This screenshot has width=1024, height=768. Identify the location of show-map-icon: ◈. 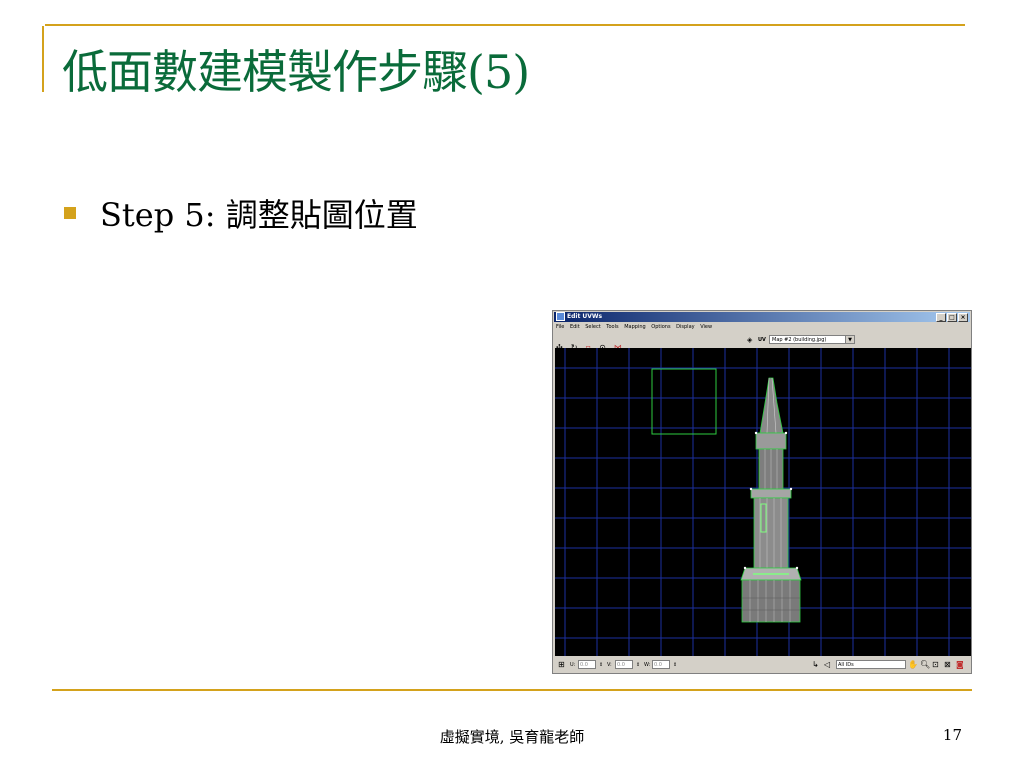
(749, 340).